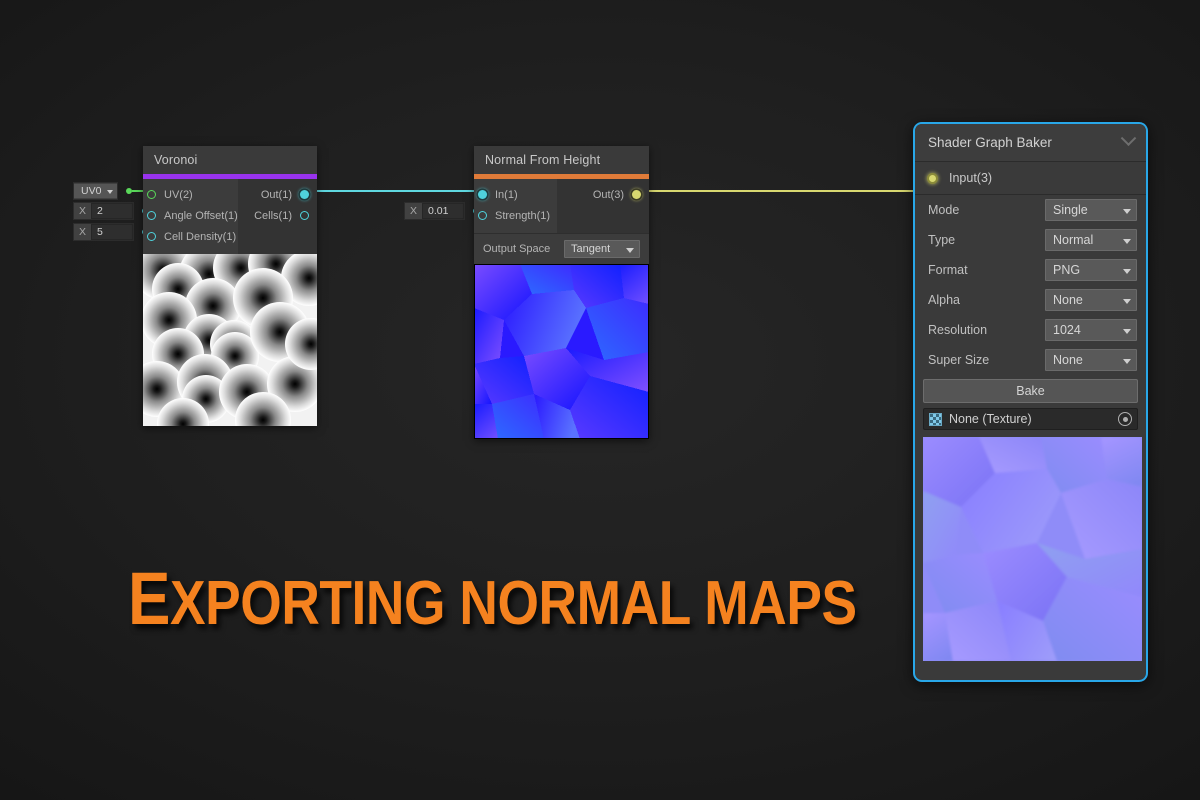  Describe the element at coordinates (942, 240) in the screenshot. I see `type-label: Type` at that location.